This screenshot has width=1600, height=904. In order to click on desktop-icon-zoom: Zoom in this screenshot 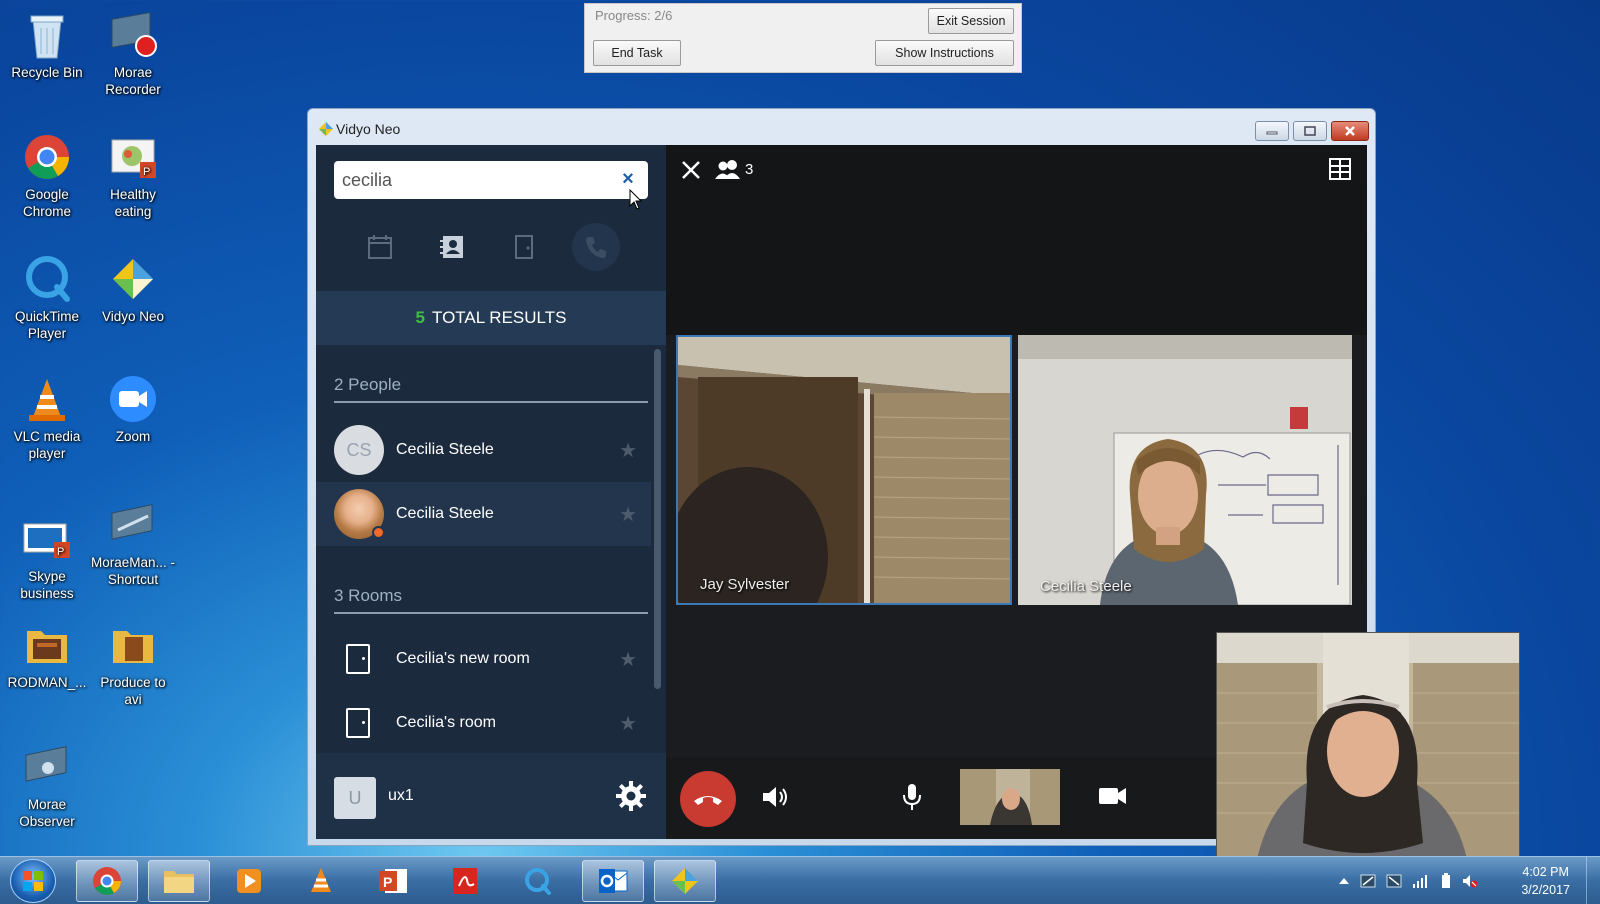, I will do `click(133, 409)`.